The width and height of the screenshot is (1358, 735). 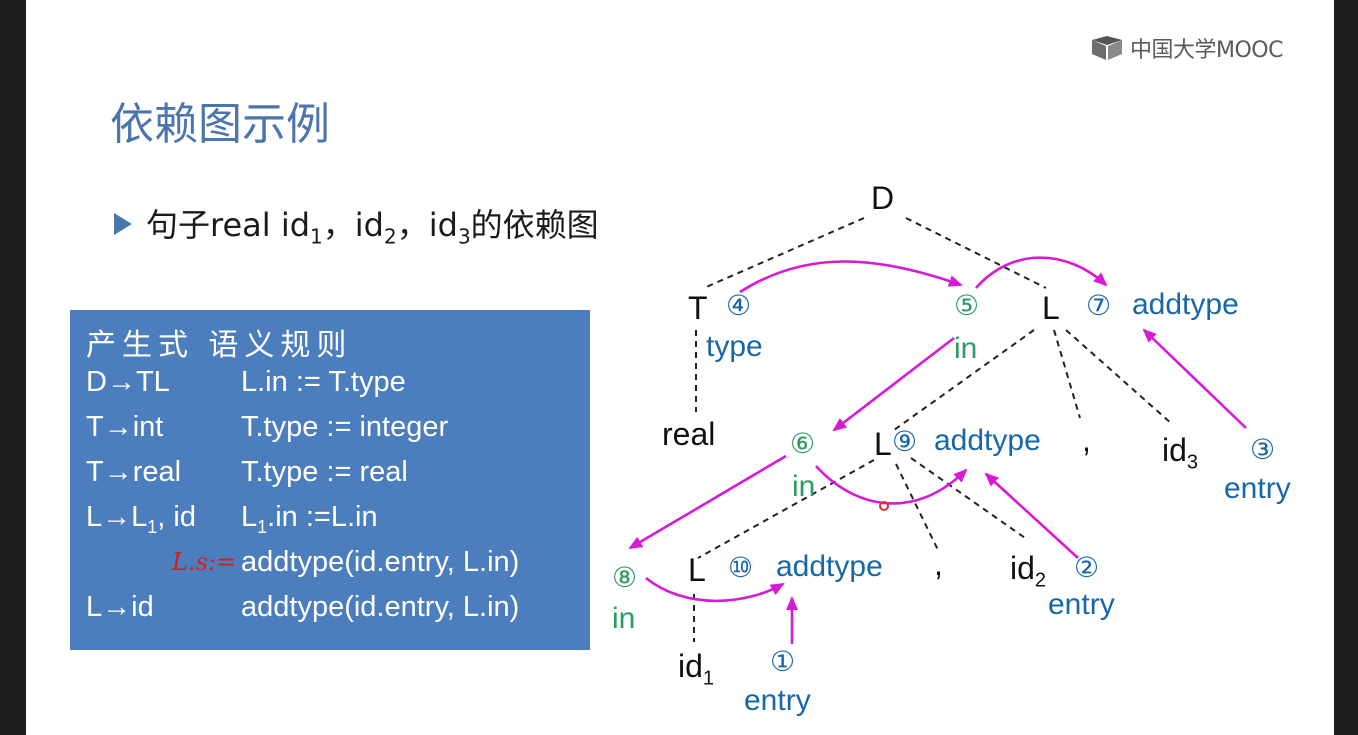 I want to click on node-L9: L, so click(x=883, y=444).